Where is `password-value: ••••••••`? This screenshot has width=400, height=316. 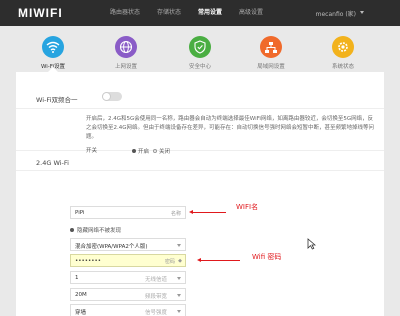 password-value: •••••••• is located at coordinates (88, 261).